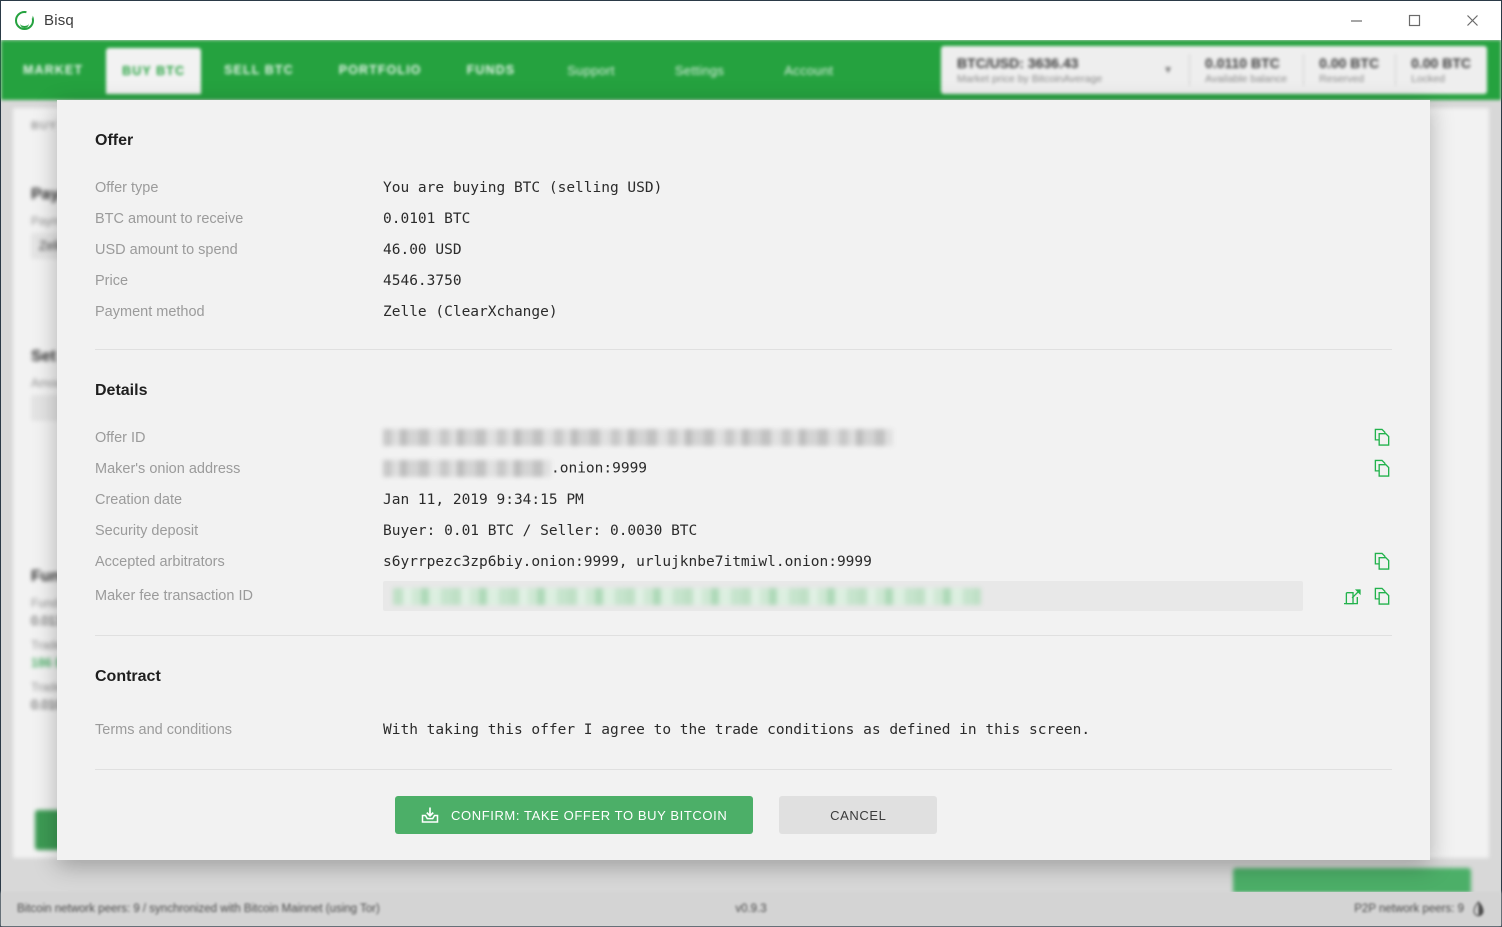 This screenshot has width=1502, height=927. Describe the element at coordinates (470, 311) in the screenshot. I see `payment-method-value: Zelle (ClearXchange)` at that location.